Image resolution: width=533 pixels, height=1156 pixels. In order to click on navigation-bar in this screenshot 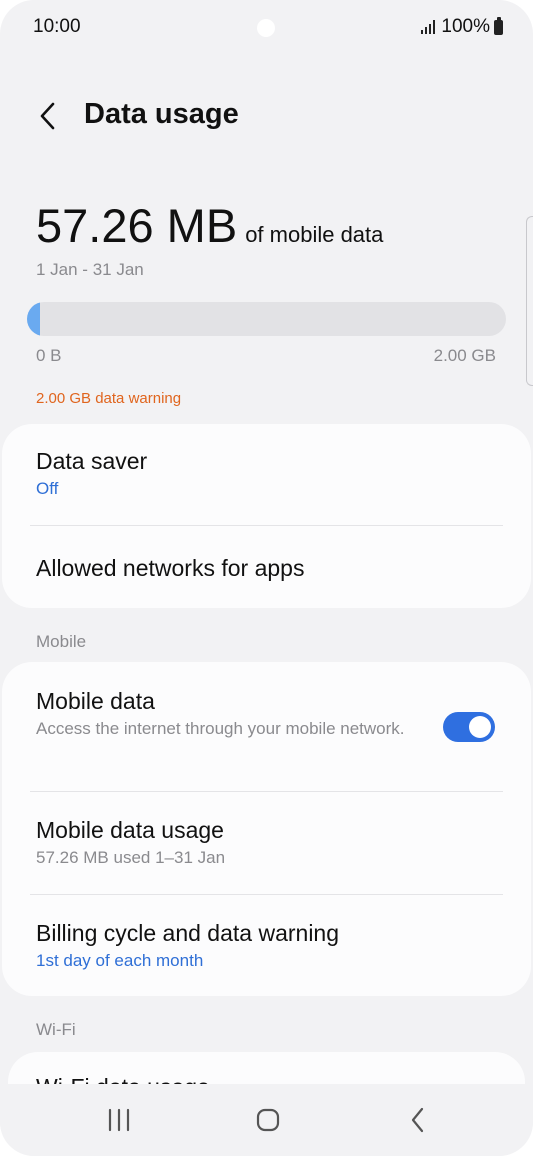, I will do `click(266, 1120)`.